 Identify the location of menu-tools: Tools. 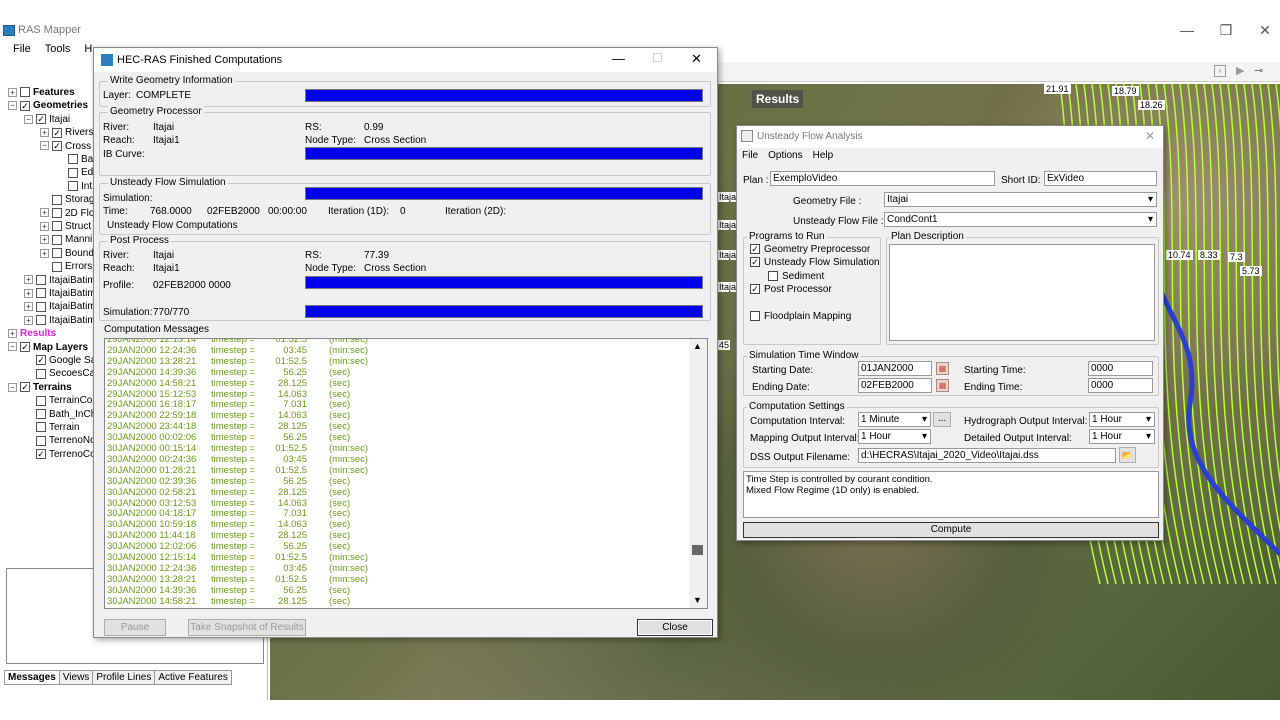
(58, 49).